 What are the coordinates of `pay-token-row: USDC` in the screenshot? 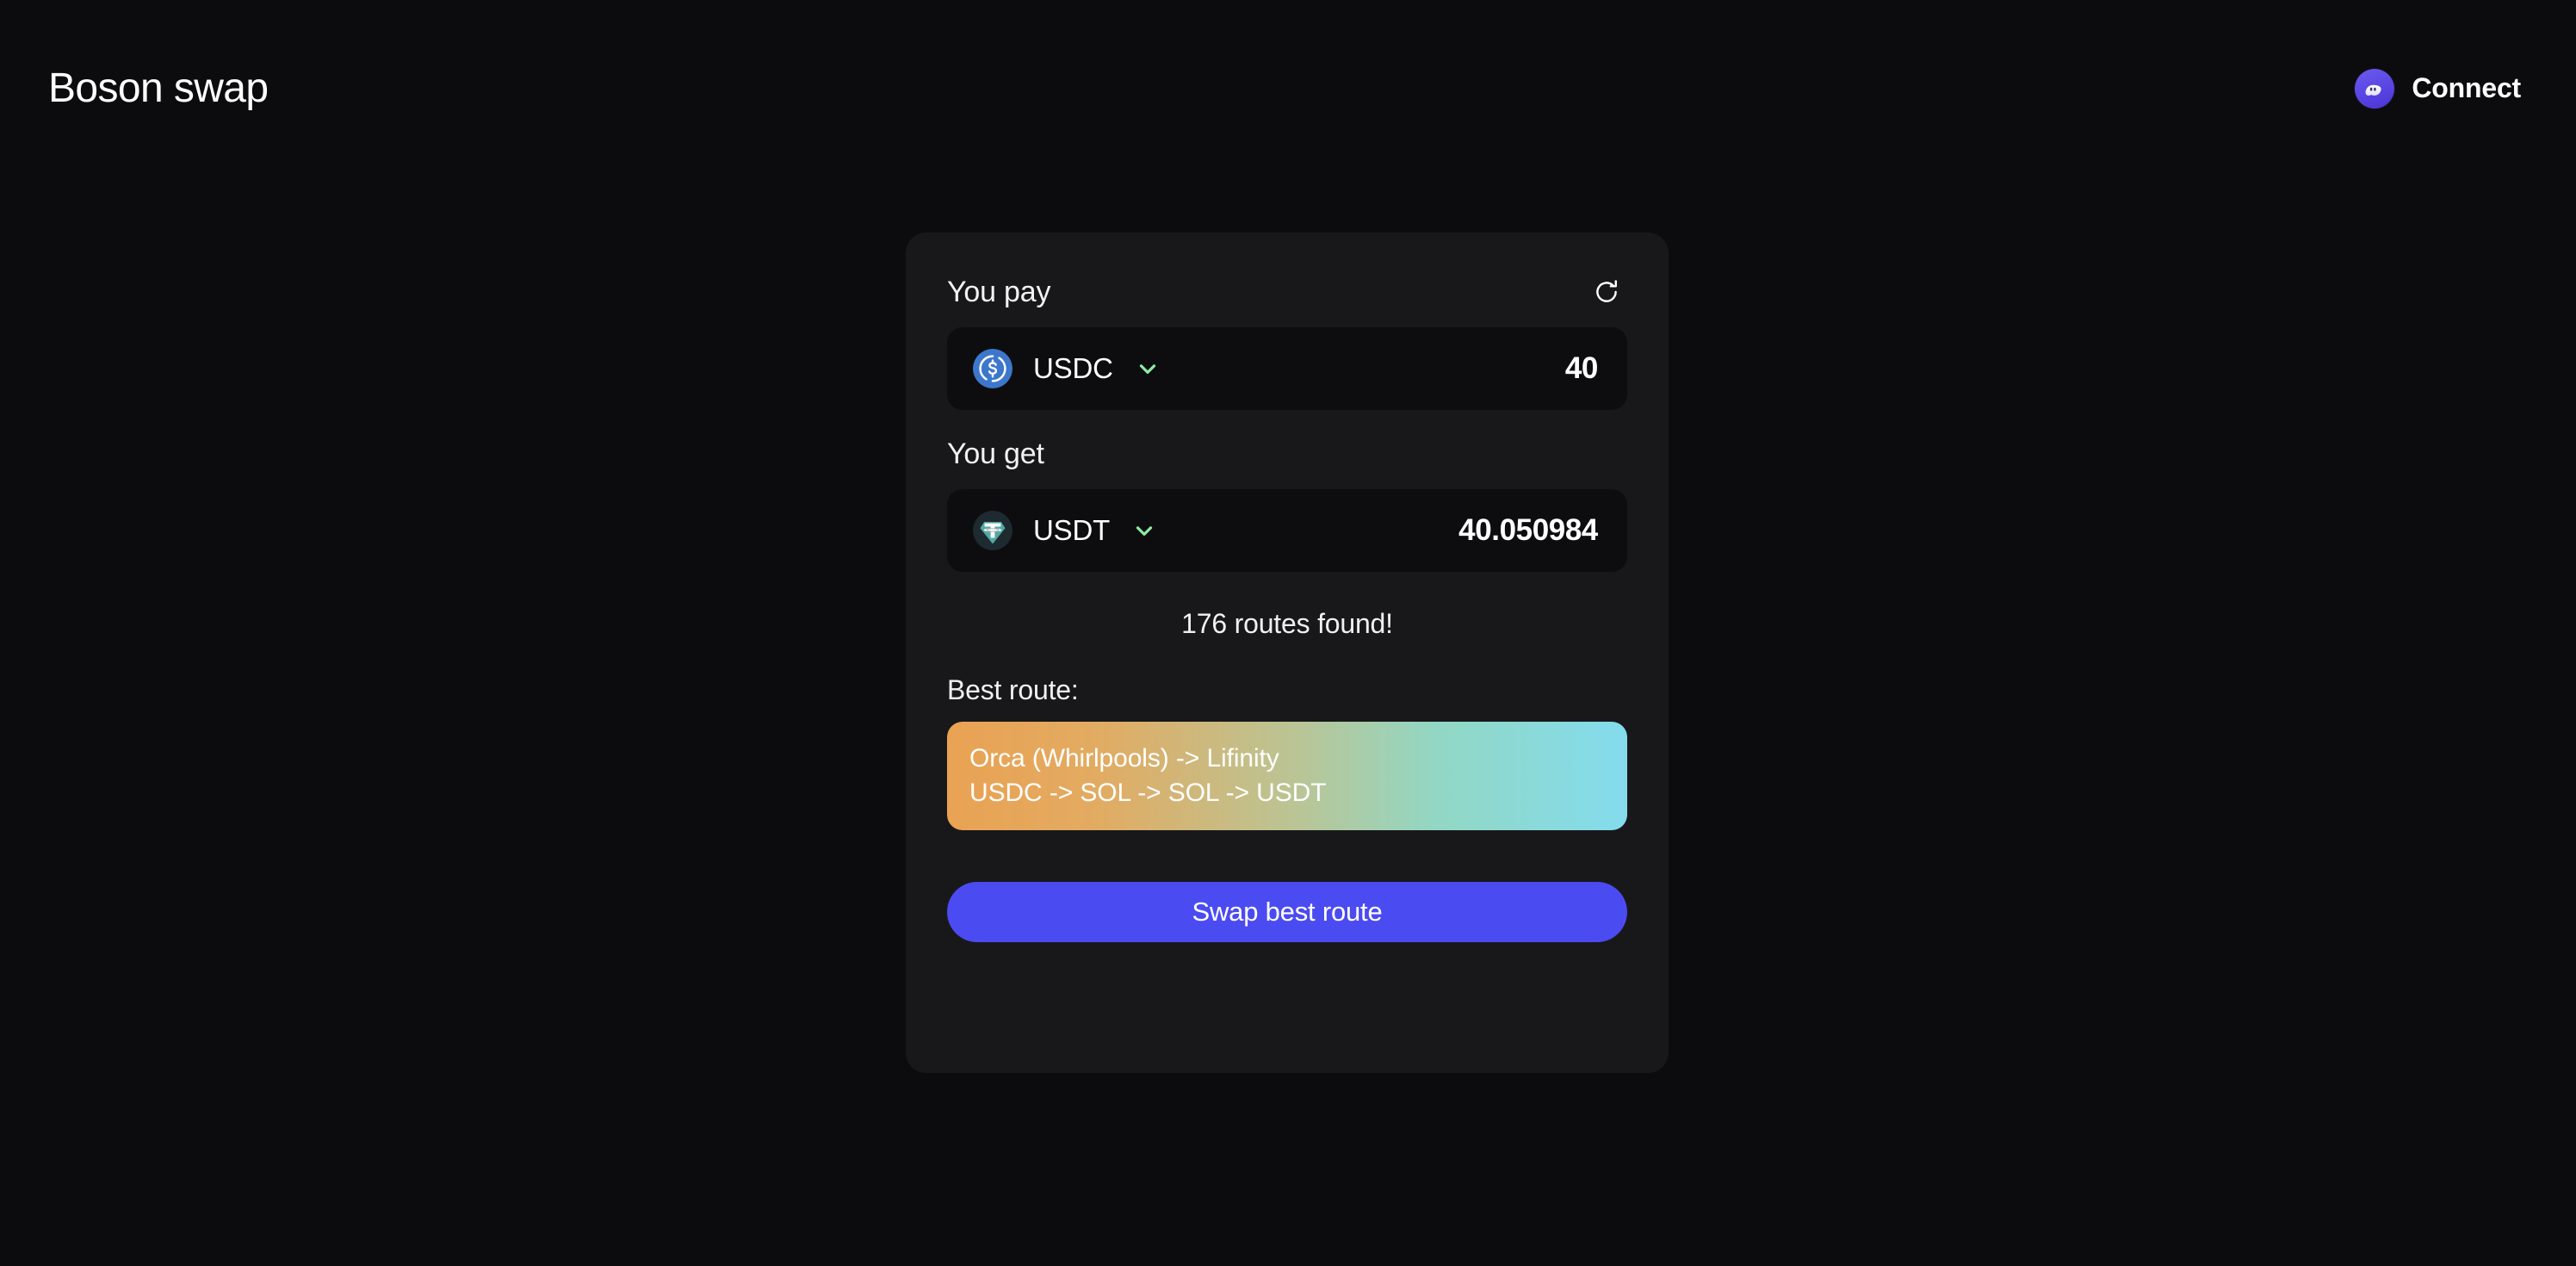 It's located at (1287, 369).